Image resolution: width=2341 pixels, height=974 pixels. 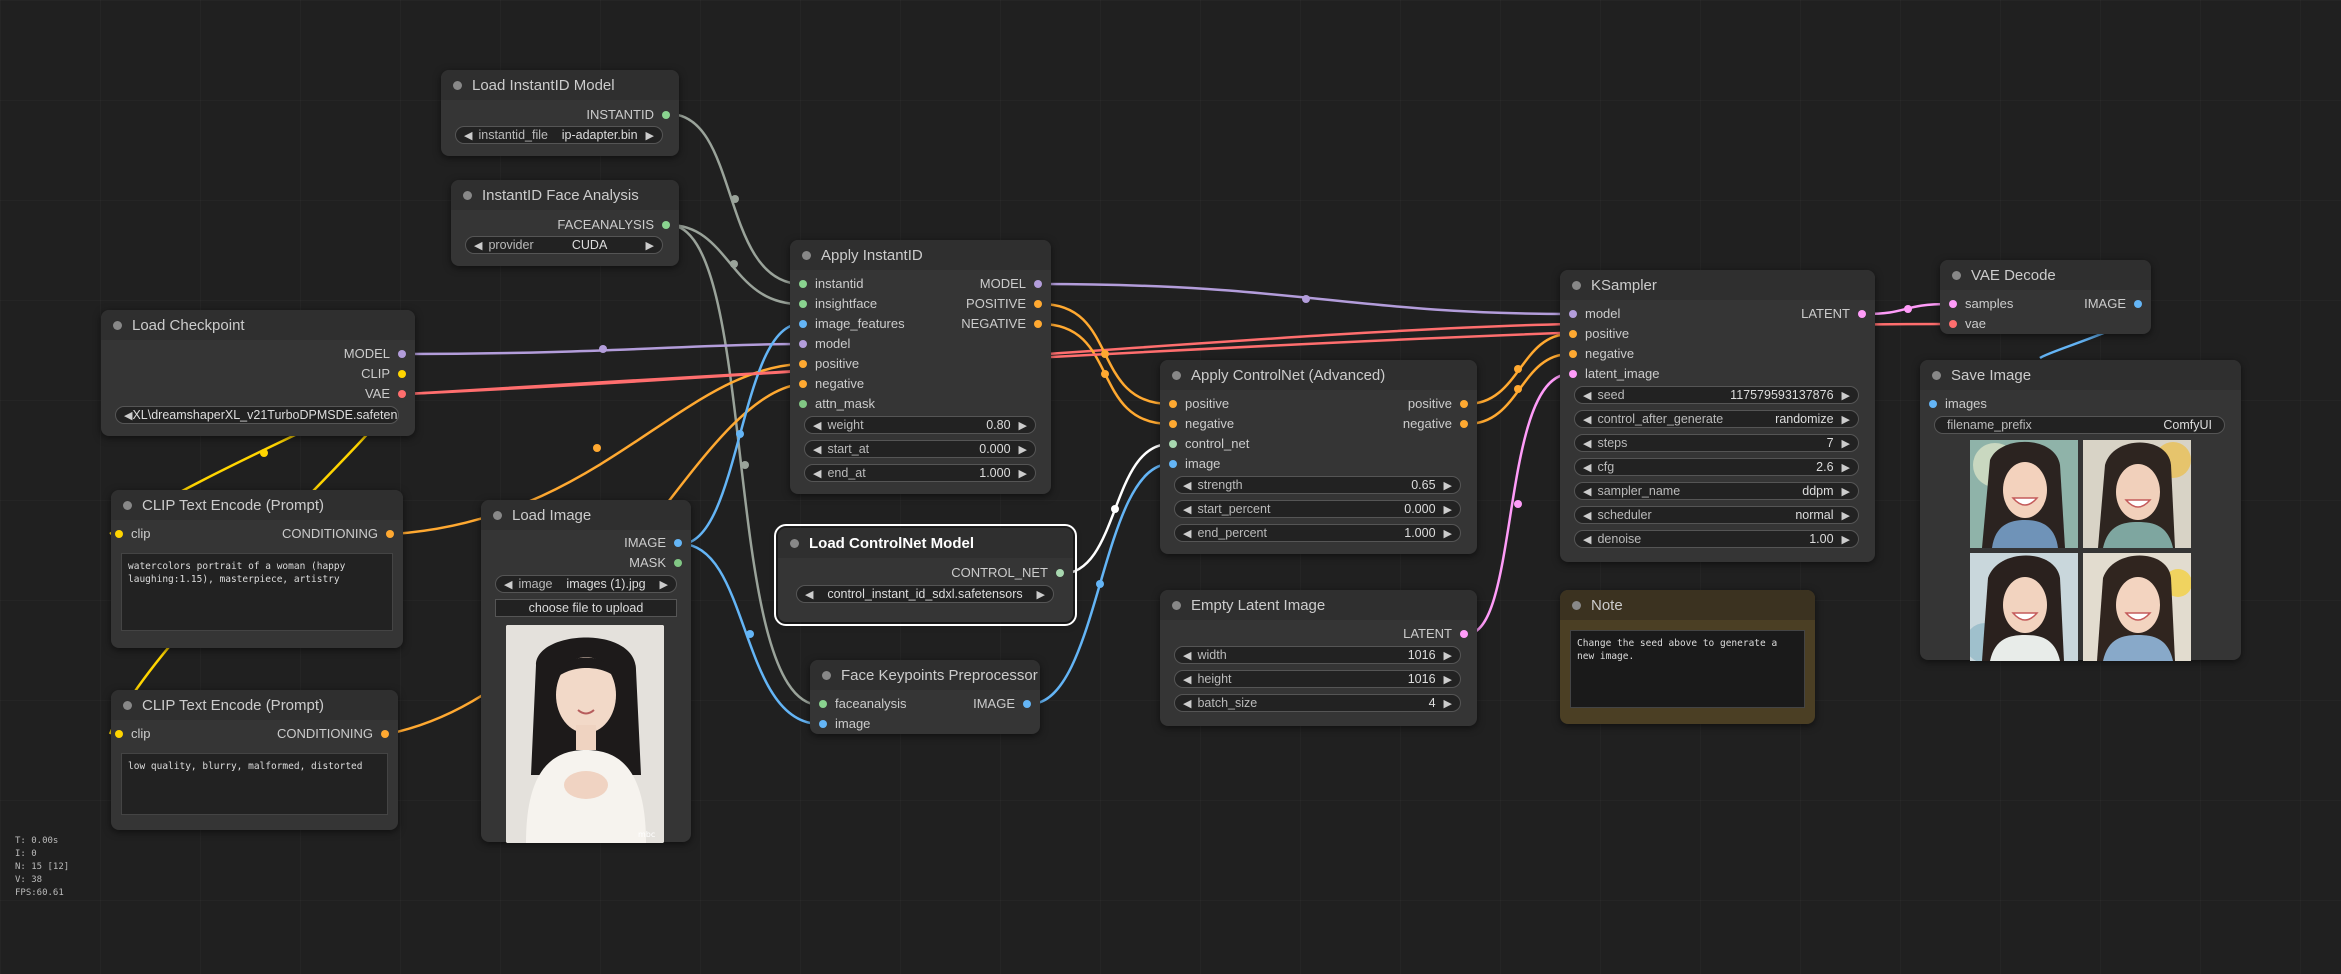 What do you see at coordinates (1716, 491) in the screenshot?
I see `sampler-name-combo: ◀ sampler_name ddpm ▶` at bounding box center [1716, 491].